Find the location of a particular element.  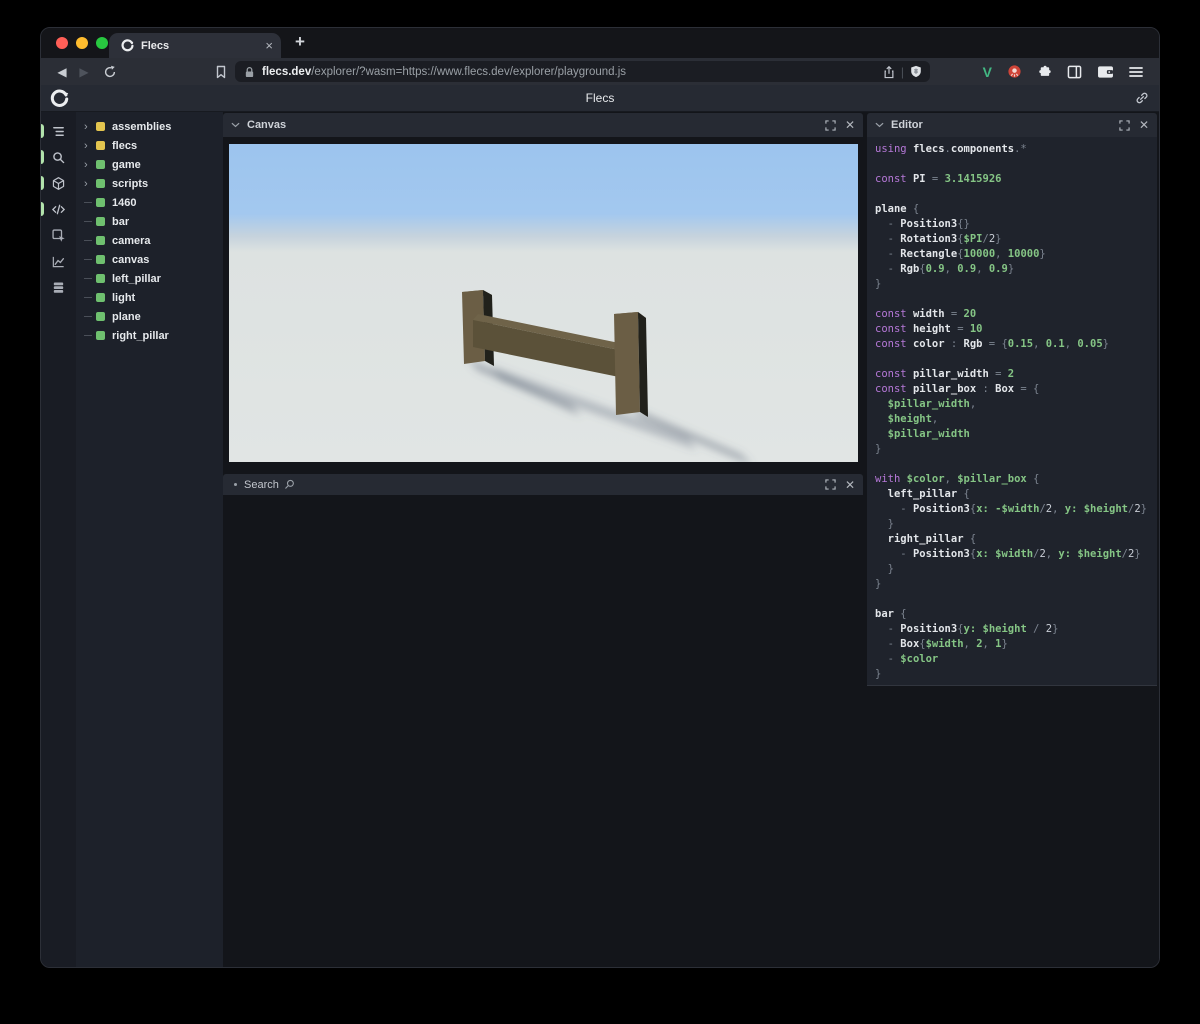

editor-panel-header: Editor ✕ is located at coordinates (1012, 125).